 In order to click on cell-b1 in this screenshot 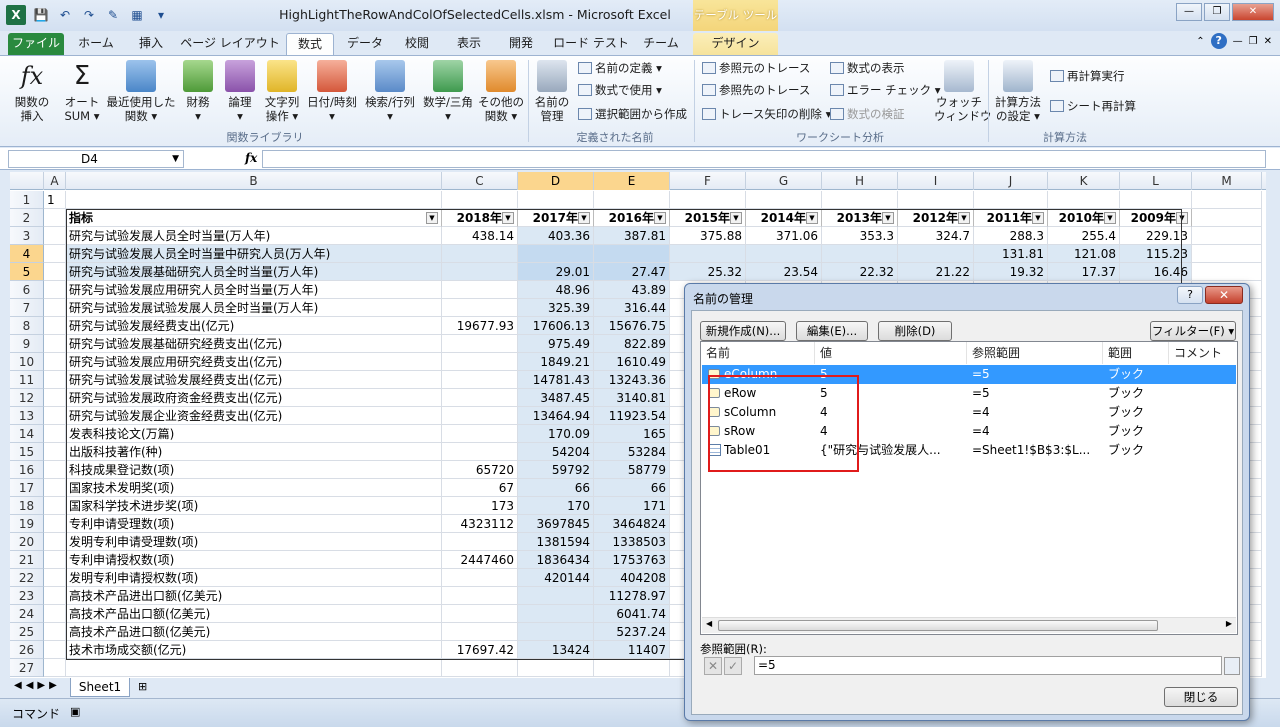, I will do `click(254, 200)`.